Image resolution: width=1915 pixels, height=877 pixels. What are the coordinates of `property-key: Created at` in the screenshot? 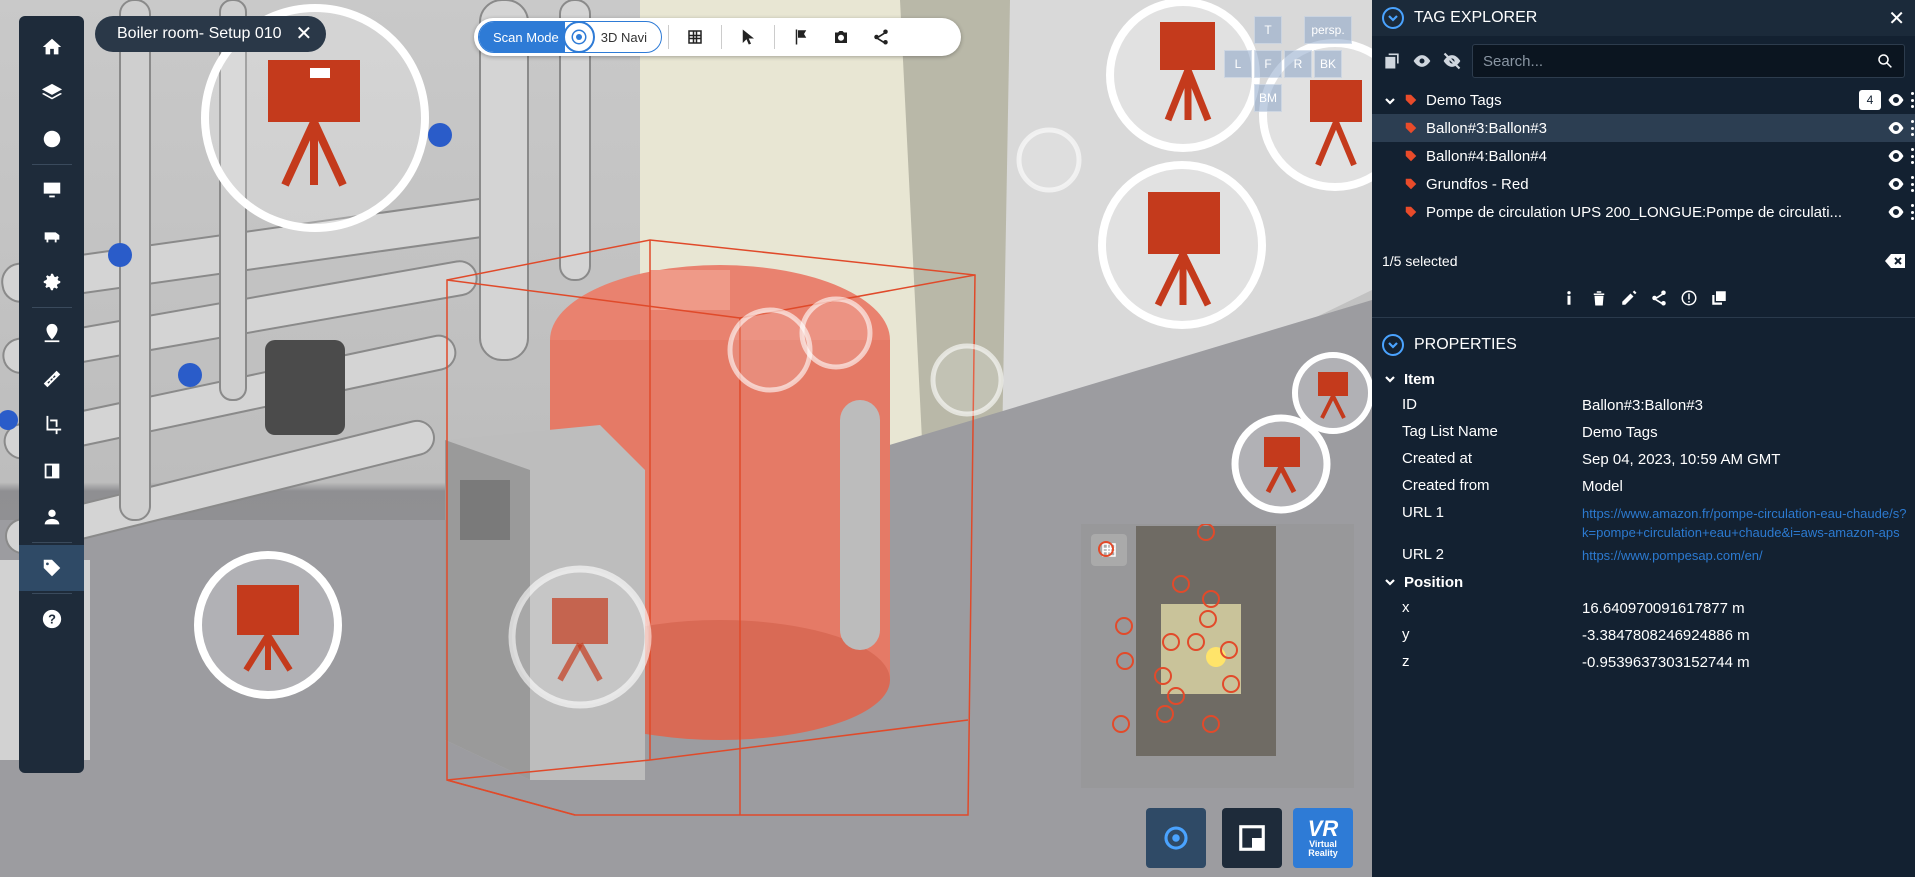 It's located at (1437, 458).